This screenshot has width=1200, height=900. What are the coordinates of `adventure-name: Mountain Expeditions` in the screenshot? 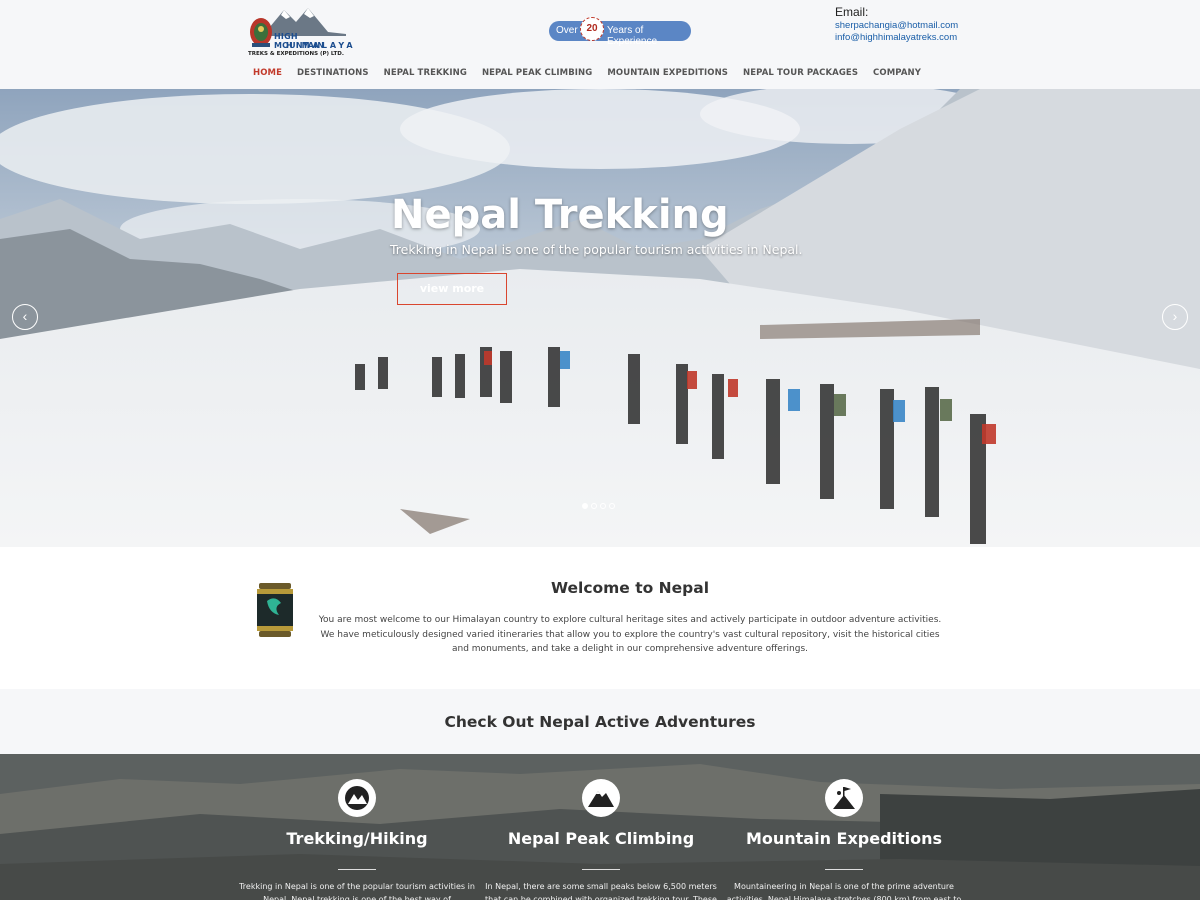 It's located at (844, 838).